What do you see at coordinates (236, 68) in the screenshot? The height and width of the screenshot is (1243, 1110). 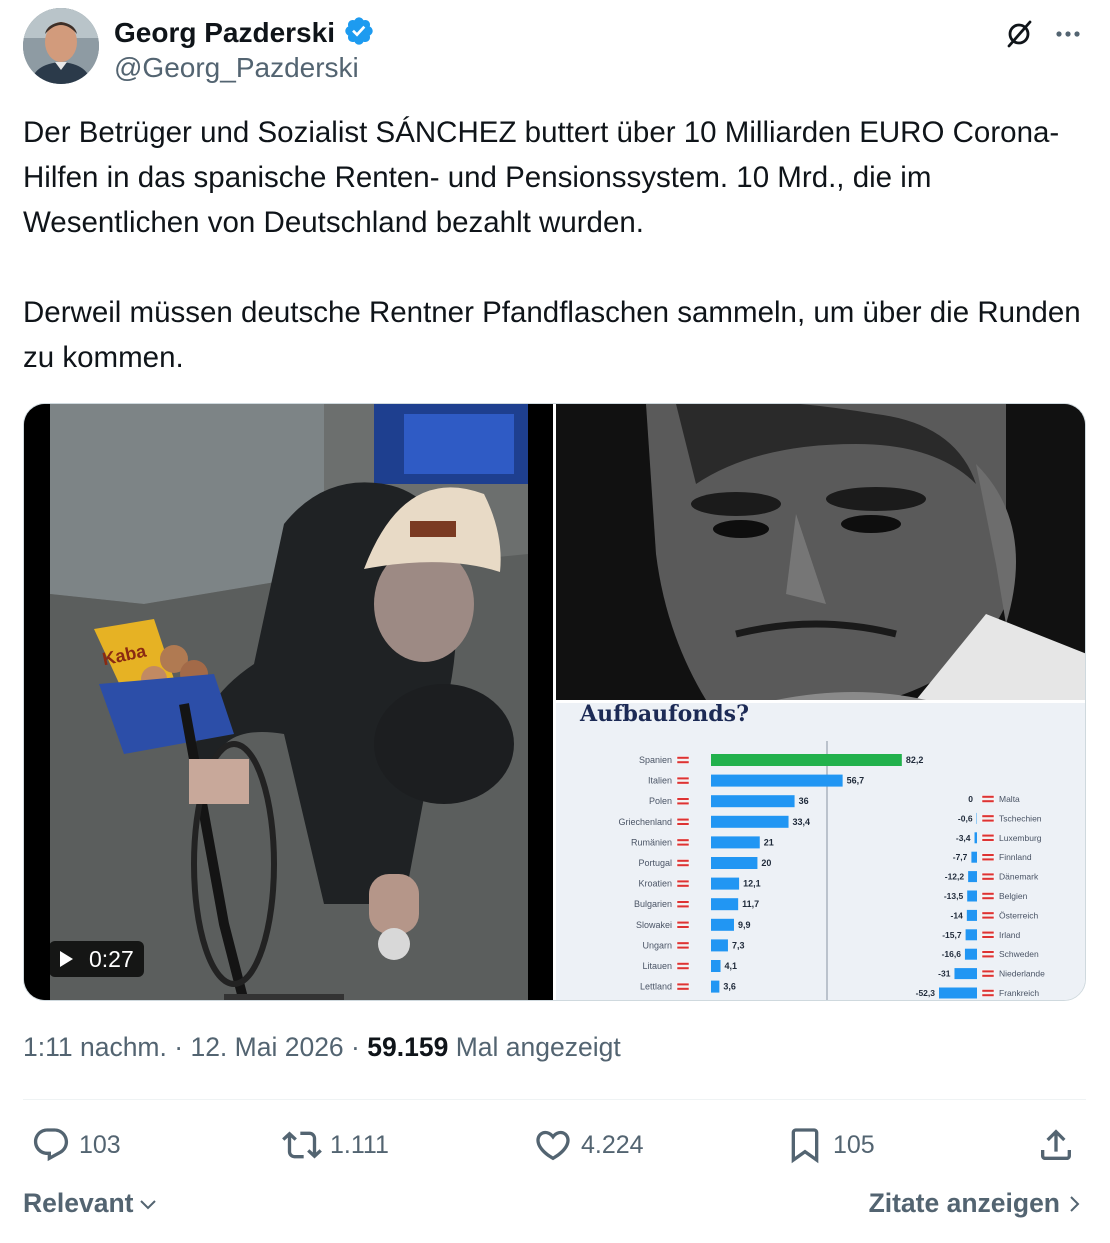 I see `author-handle: @Georg_Pazderski` at bounding box center [236, 68].